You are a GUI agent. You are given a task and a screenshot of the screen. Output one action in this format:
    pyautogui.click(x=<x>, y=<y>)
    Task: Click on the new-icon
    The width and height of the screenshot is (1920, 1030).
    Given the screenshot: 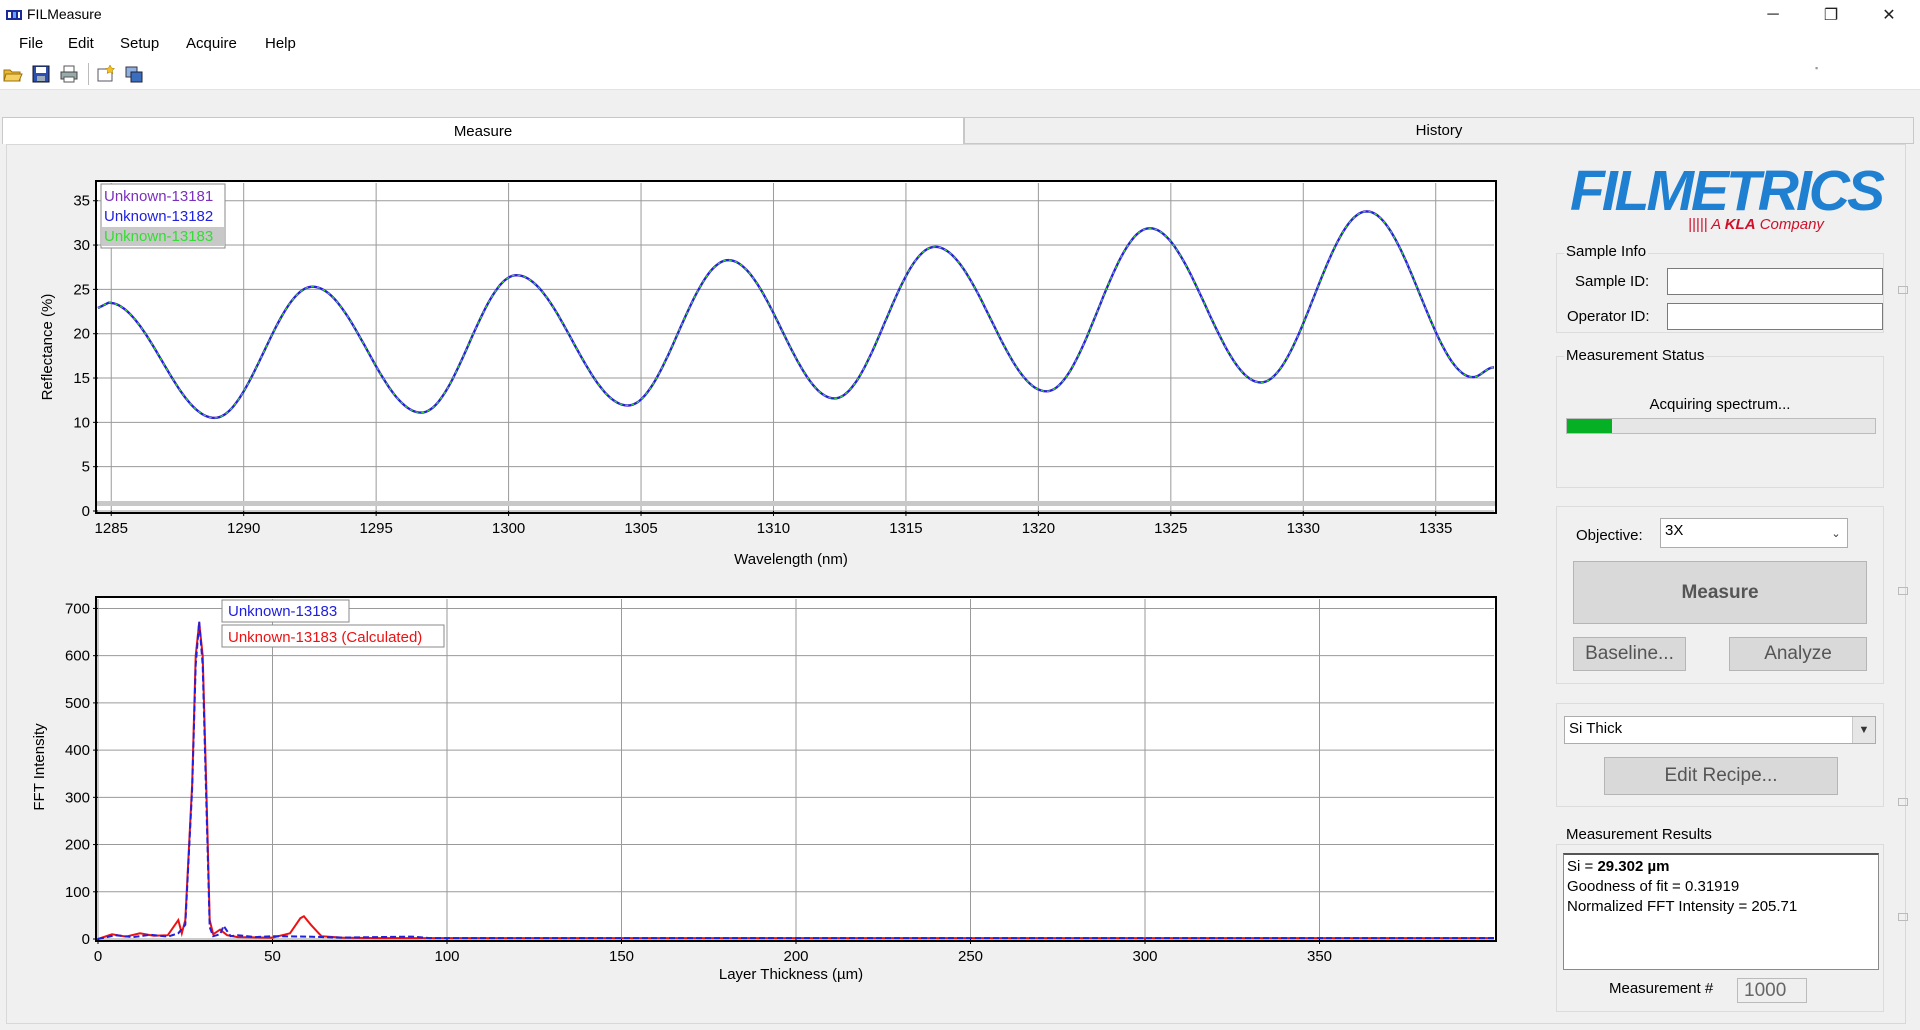 What is the action you would take?
    pyautogui.click(x=106, y=74)
    